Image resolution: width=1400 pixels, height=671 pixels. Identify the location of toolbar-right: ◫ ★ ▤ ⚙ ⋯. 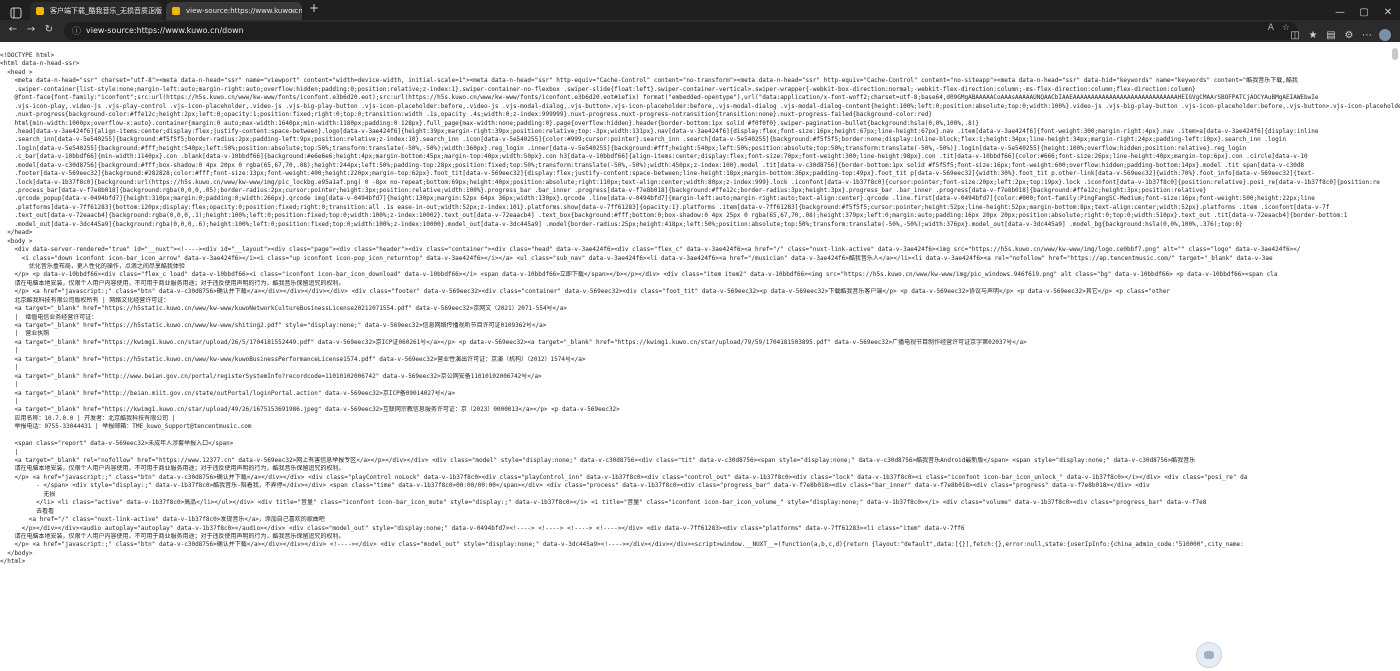
(1340, 32).